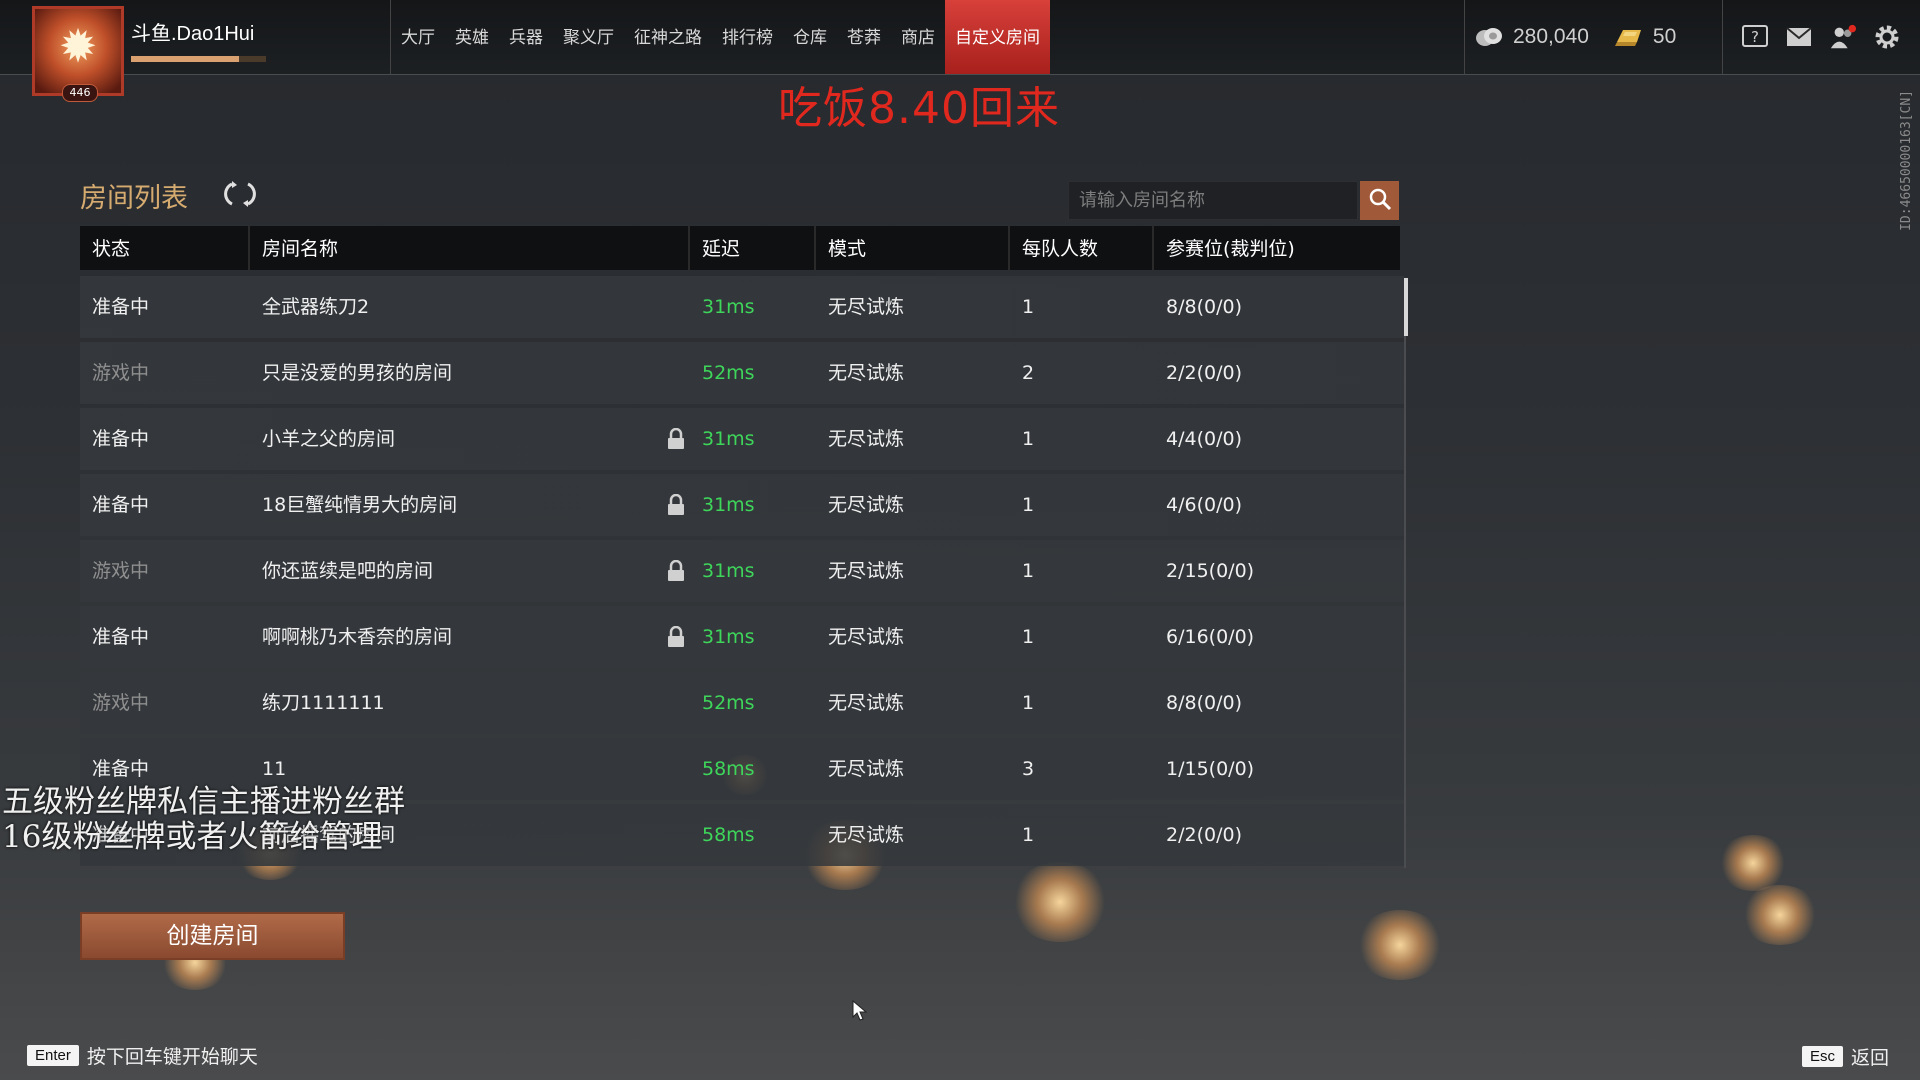 Image resolution: width=1920 pixels, height=1080 pixels. I want to click on nav-item: 自定义房间, so click(997, 37).